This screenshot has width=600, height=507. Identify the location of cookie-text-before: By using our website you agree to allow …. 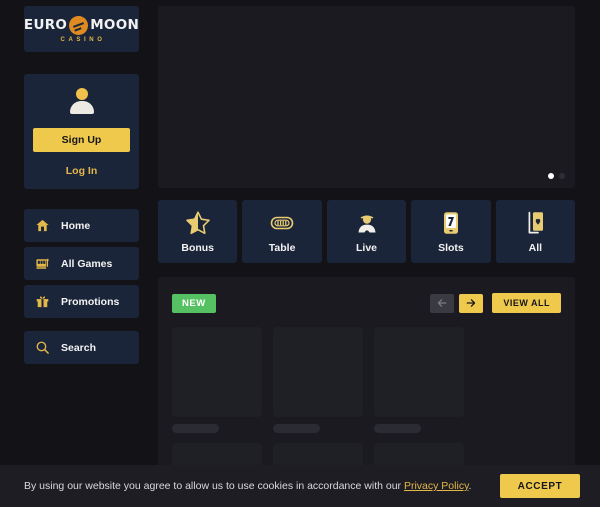
(214, 486).